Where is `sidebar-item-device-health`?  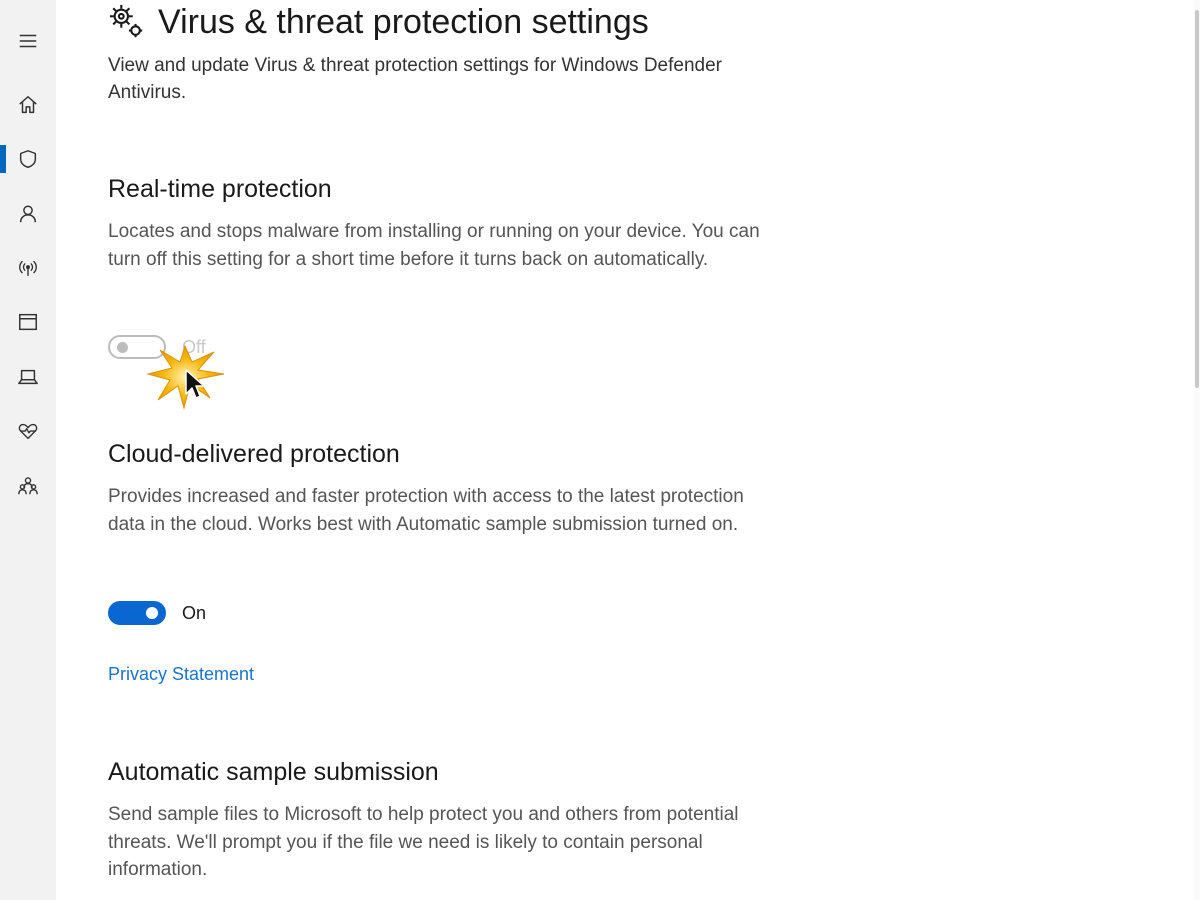 sidebar-item-device-health is located at coordinates (28, 431).